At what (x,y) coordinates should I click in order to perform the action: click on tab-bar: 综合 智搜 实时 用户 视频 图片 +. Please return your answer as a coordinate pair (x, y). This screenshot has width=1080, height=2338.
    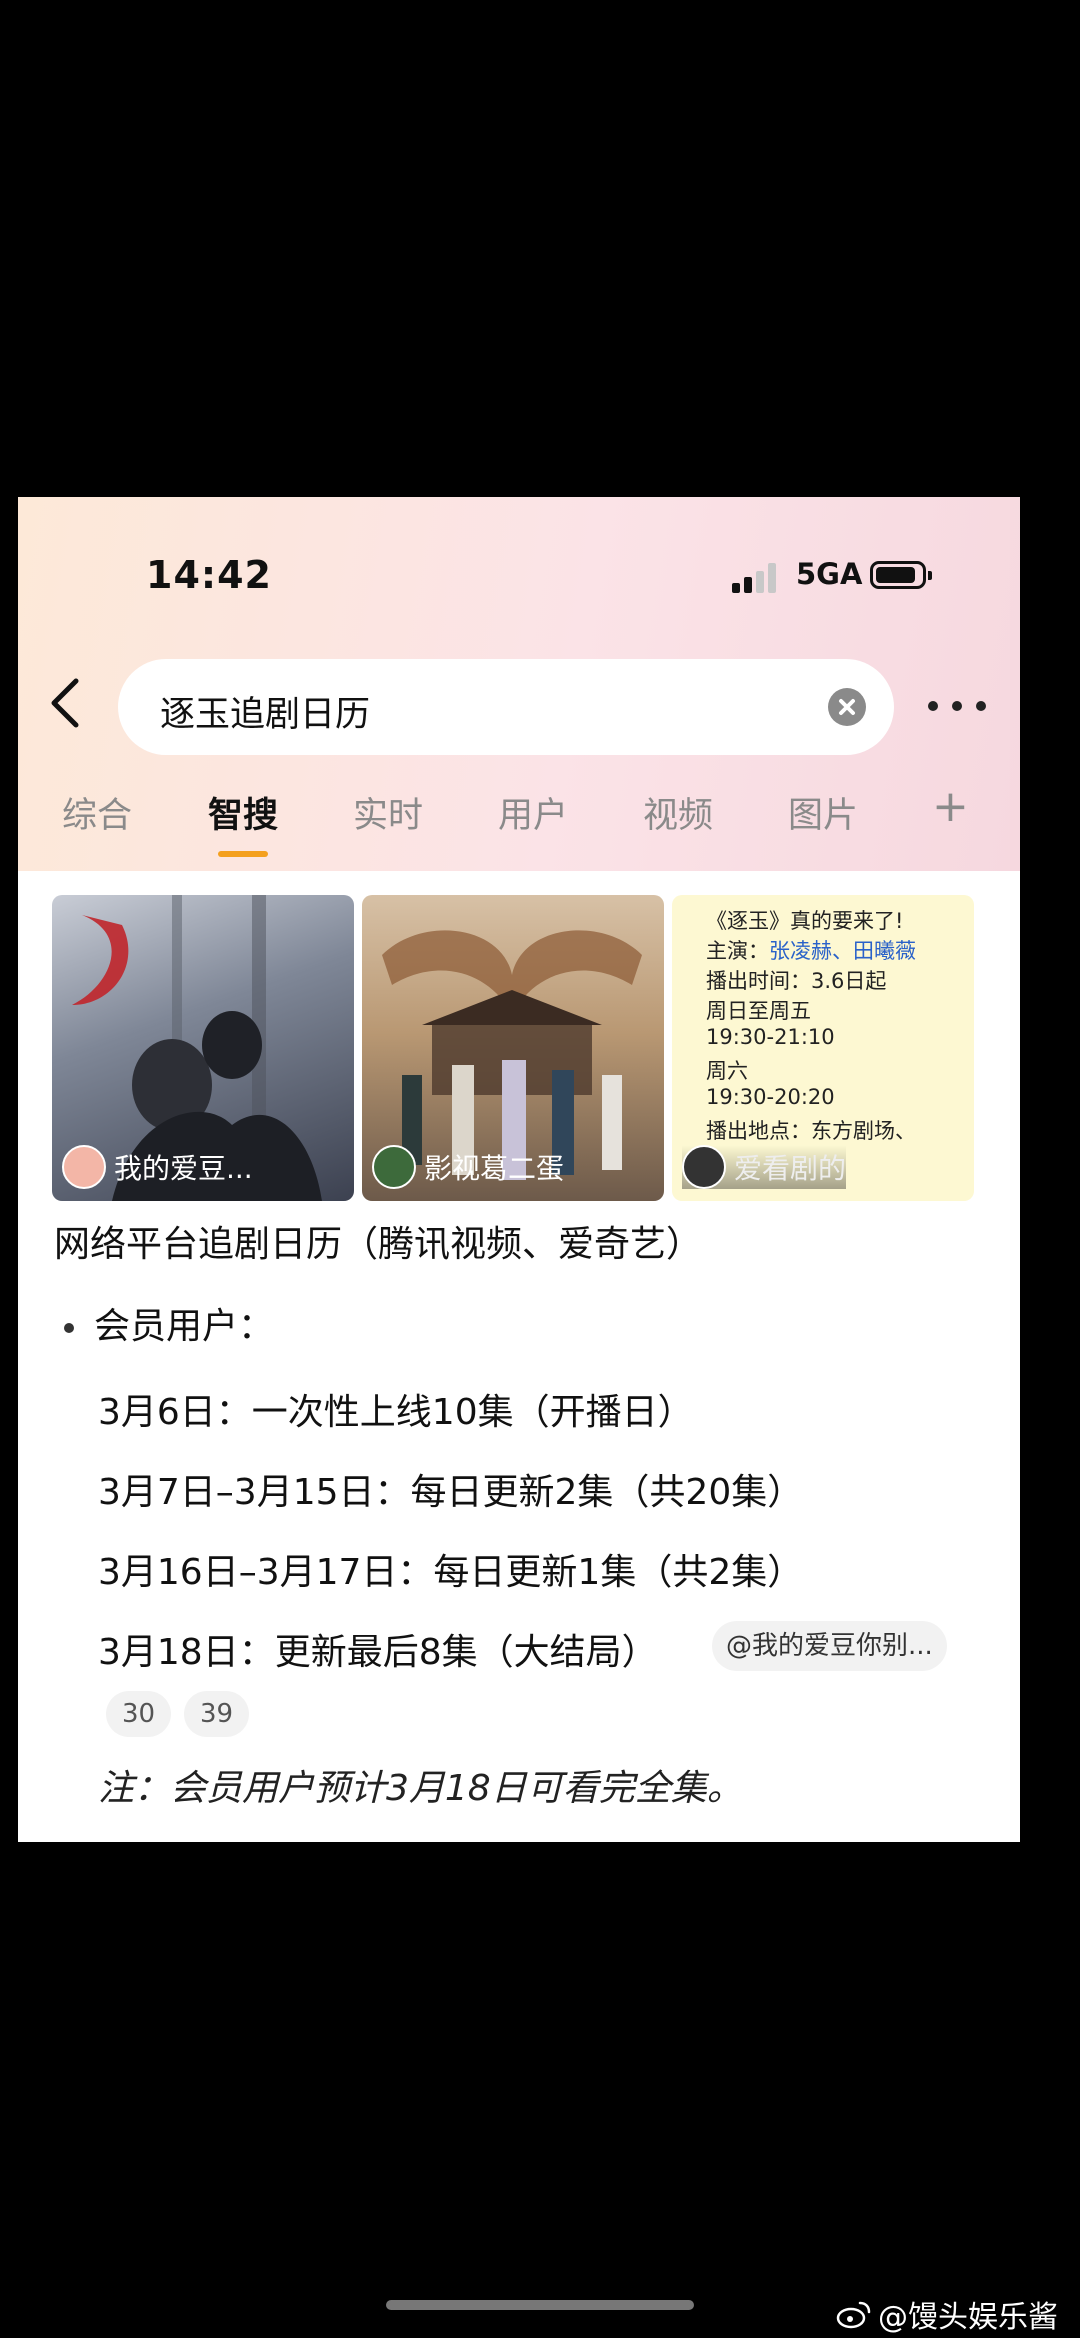
    Looking at the image, I should click on (519, 819).